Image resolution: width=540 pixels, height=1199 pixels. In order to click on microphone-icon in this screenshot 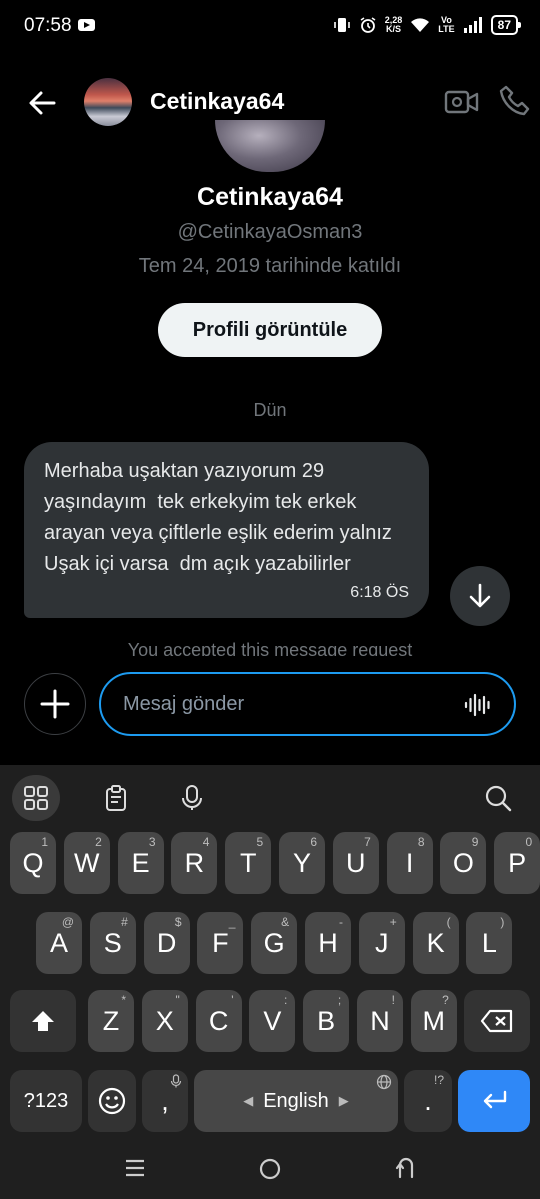, I will do `click(192, 798)`.